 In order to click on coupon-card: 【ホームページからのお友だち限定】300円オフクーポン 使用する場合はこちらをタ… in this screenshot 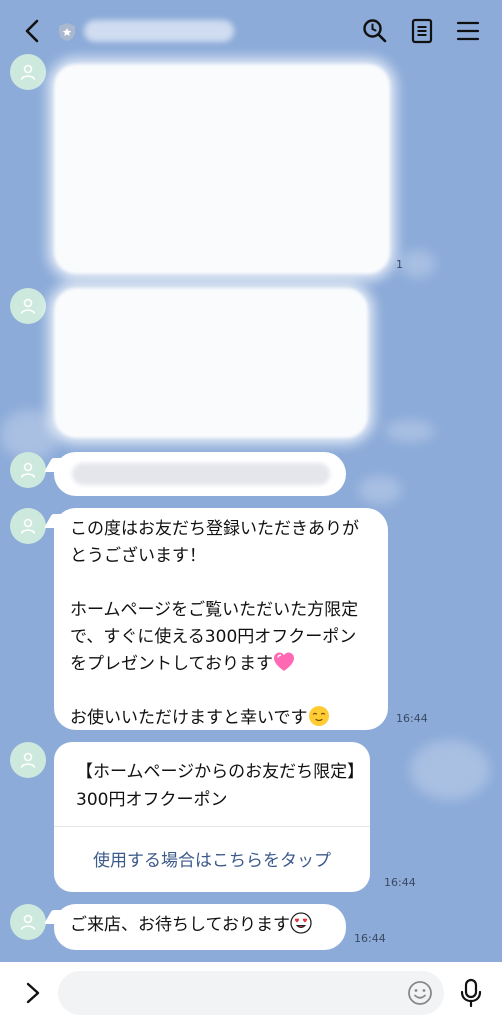, I will do `click(212, 817)`.